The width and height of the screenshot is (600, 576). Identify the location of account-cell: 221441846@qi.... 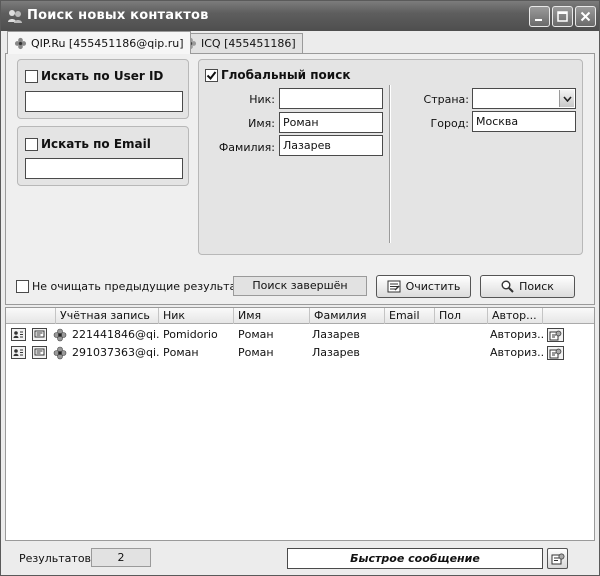
(116, 334).